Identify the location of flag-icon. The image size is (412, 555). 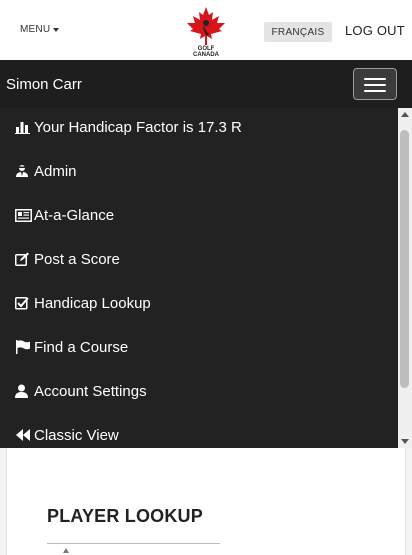
(24, 347).